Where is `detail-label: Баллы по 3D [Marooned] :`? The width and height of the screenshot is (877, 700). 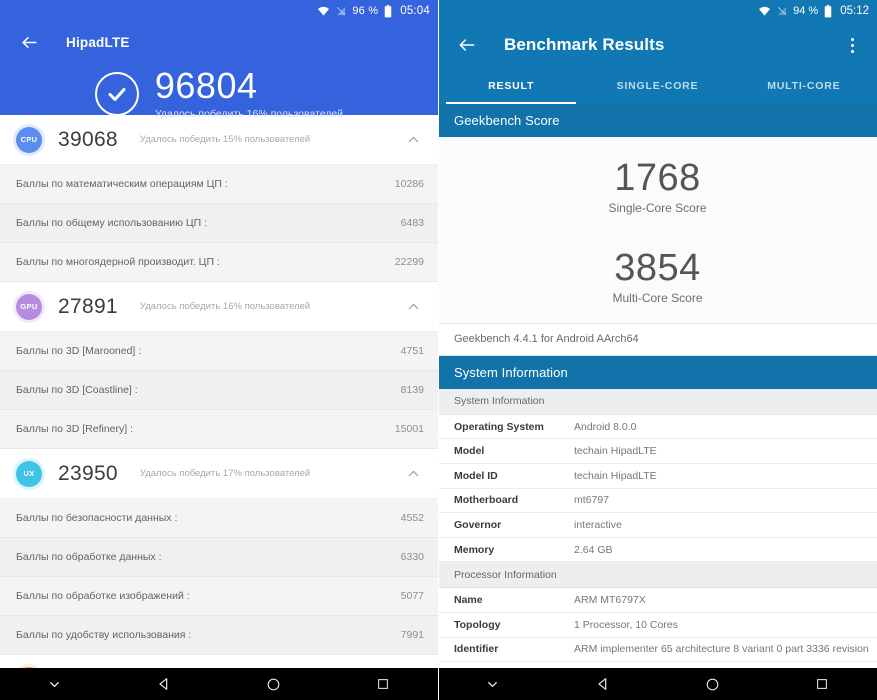
detail-label: Баллы по 3D [Marooned] : is located at coordinates (79, 351).